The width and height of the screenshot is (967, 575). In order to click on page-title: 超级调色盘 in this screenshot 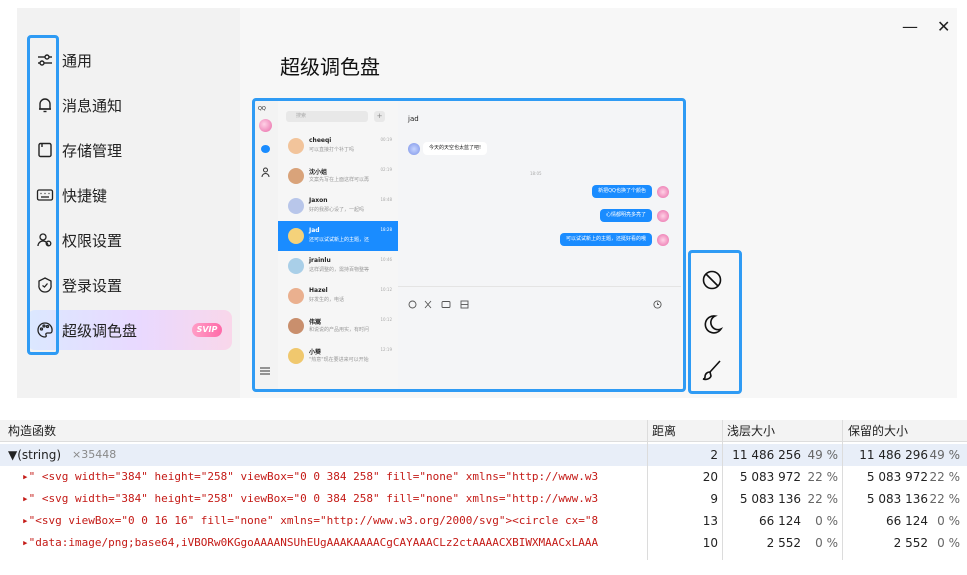, I will do `click(330, 67)`.